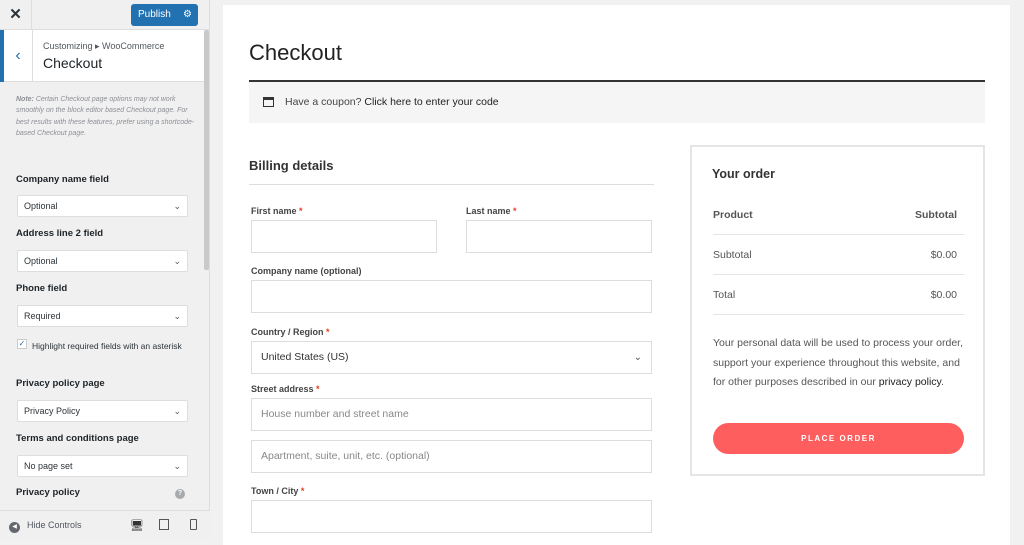  What do you see at coordinates (451, 456) in the screenshot?
I see `apartment-input: Apartment, suite, unit, etc. (optional)` at bounding box center [451, 456].